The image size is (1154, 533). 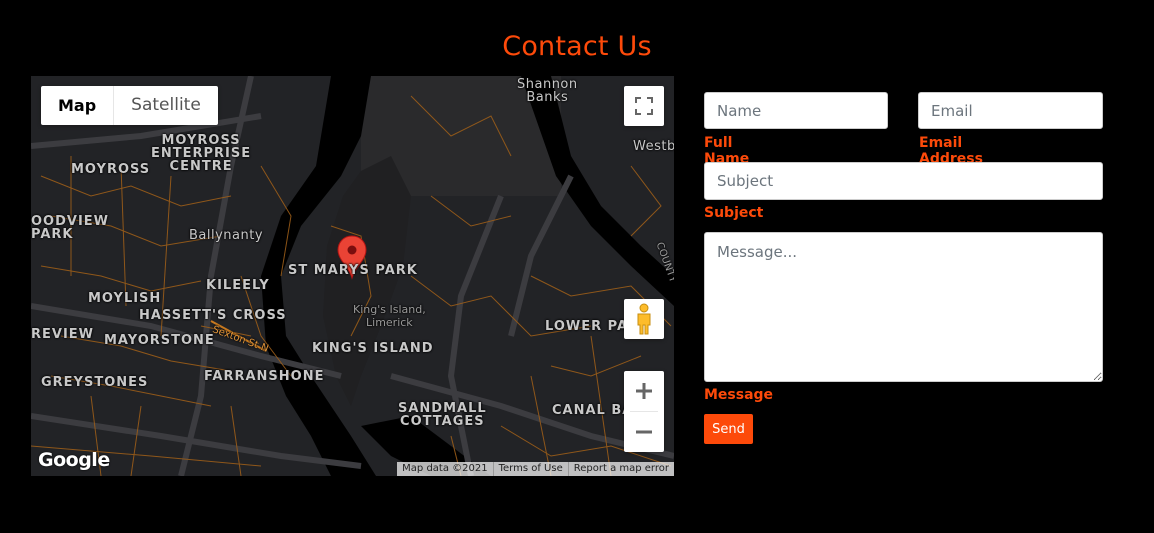 I want to click on page-title: Contact Us, so click(x=577, y=47).